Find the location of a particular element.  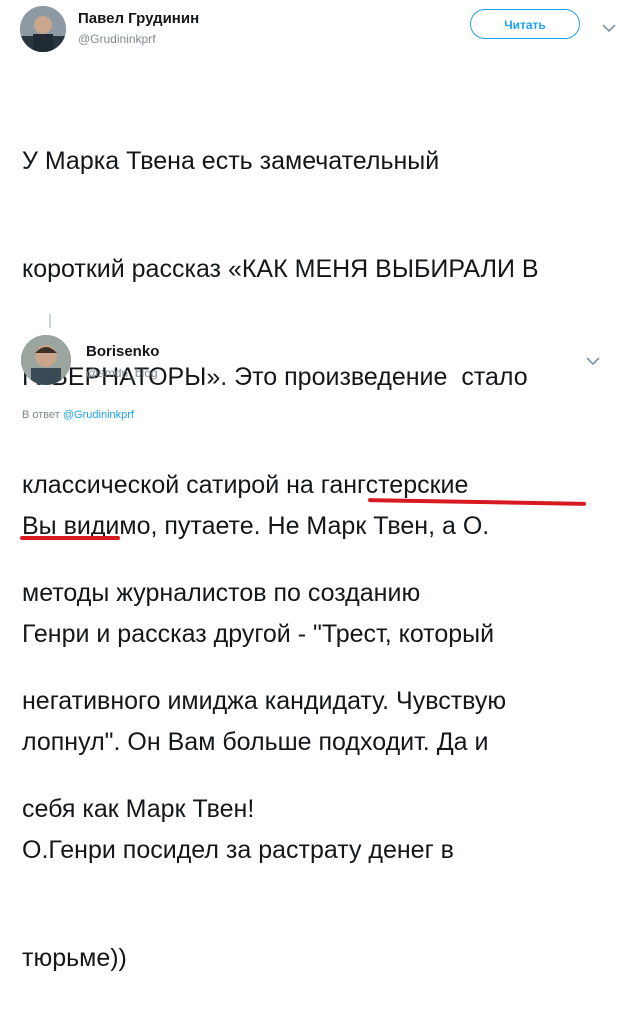

highlight-underline is located at coordinates (70, 538).